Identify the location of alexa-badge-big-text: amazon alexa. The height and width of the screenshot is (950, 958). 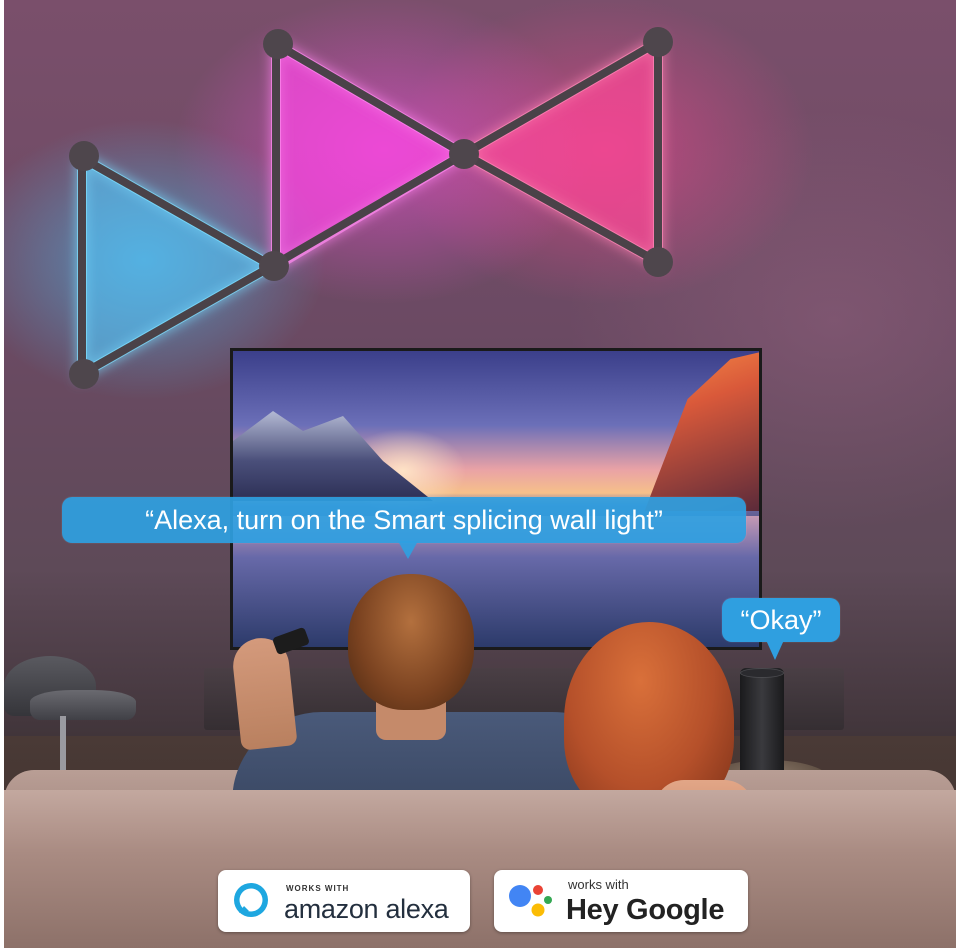
(366, 909).